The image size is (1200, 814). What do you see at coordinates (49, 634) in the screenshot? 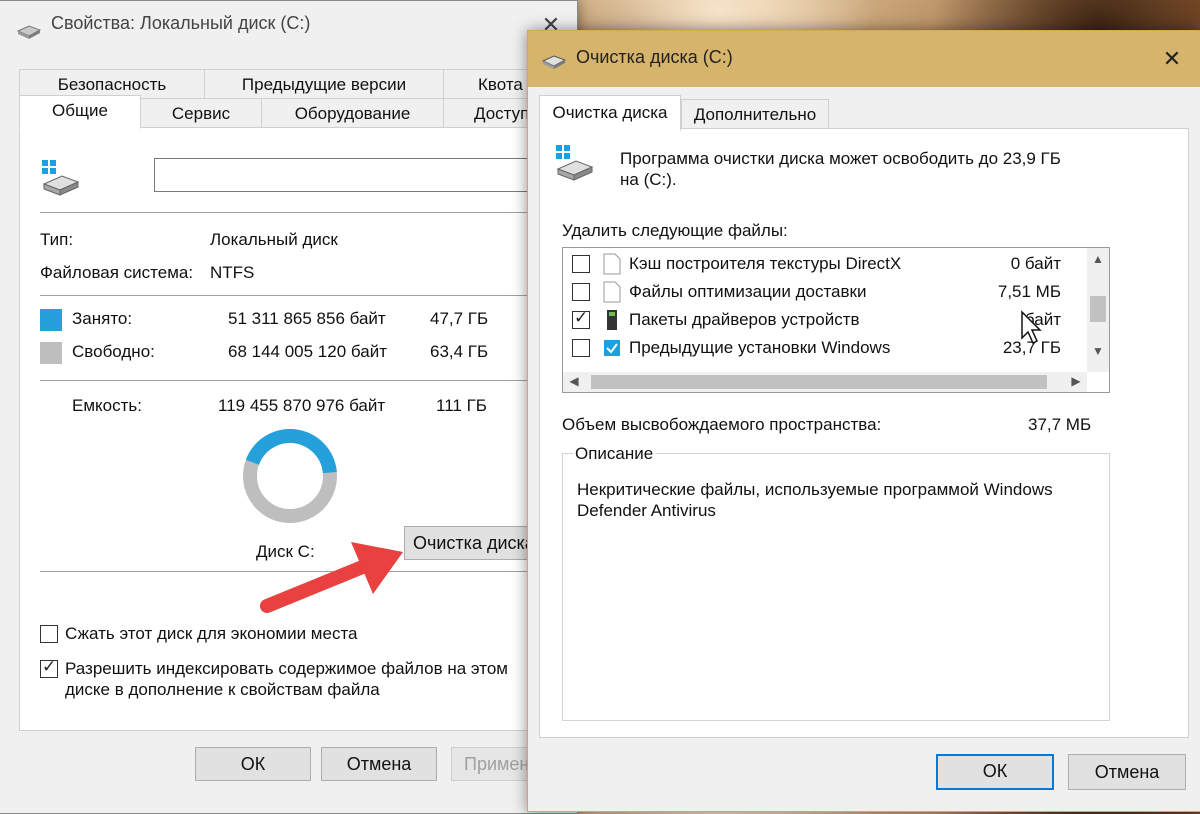
I see `compress-checkbox` at bounding box center [49, 634].